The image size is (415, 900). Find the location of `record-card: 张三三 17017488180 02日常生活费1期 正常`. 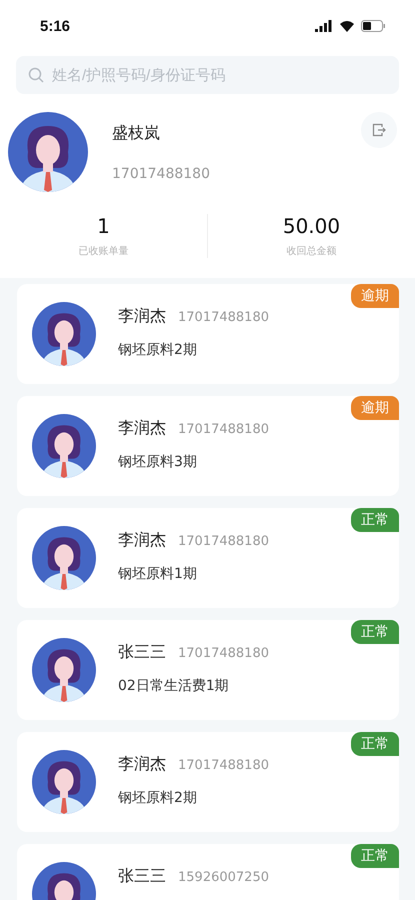

record-card: 张三三 17017488180 02日常生活费1期 正常 is located at coordinates (208, 670).